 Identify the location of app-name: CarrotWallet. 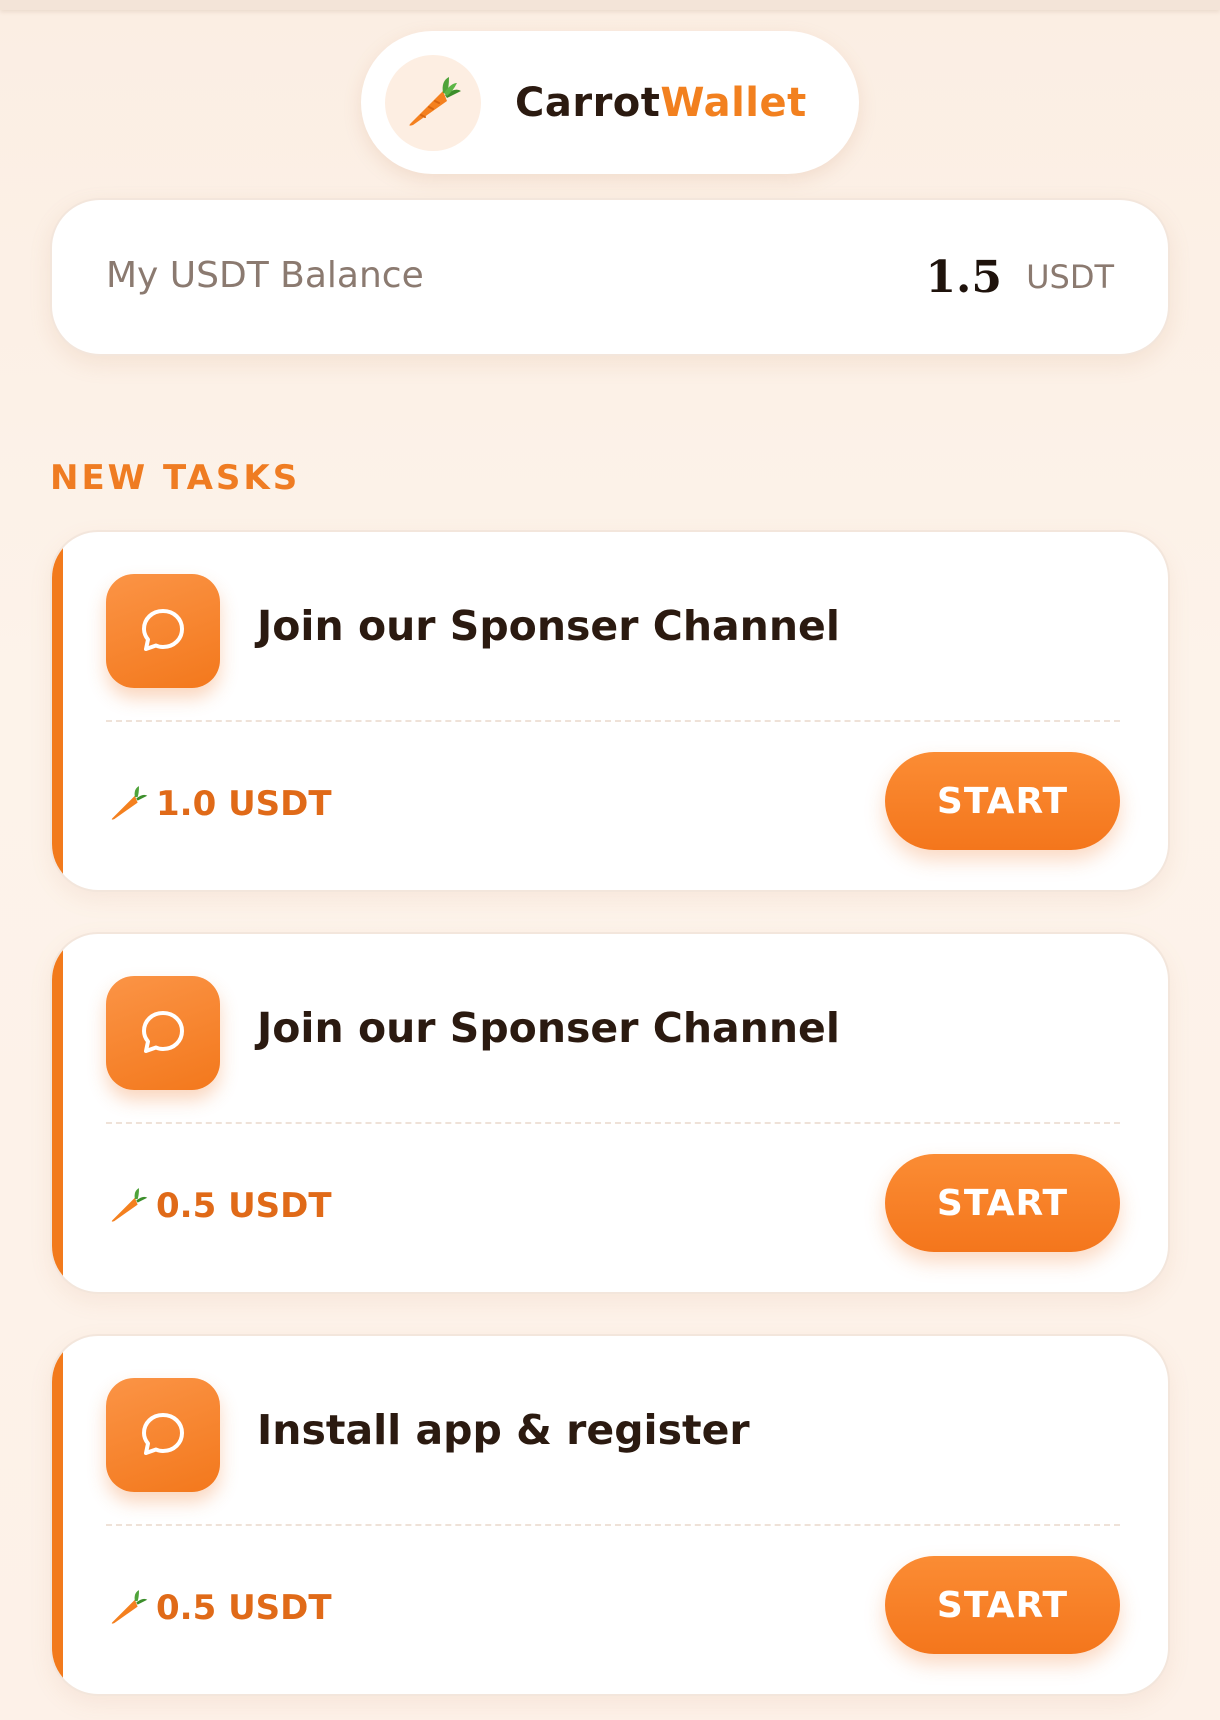
(661, 103).